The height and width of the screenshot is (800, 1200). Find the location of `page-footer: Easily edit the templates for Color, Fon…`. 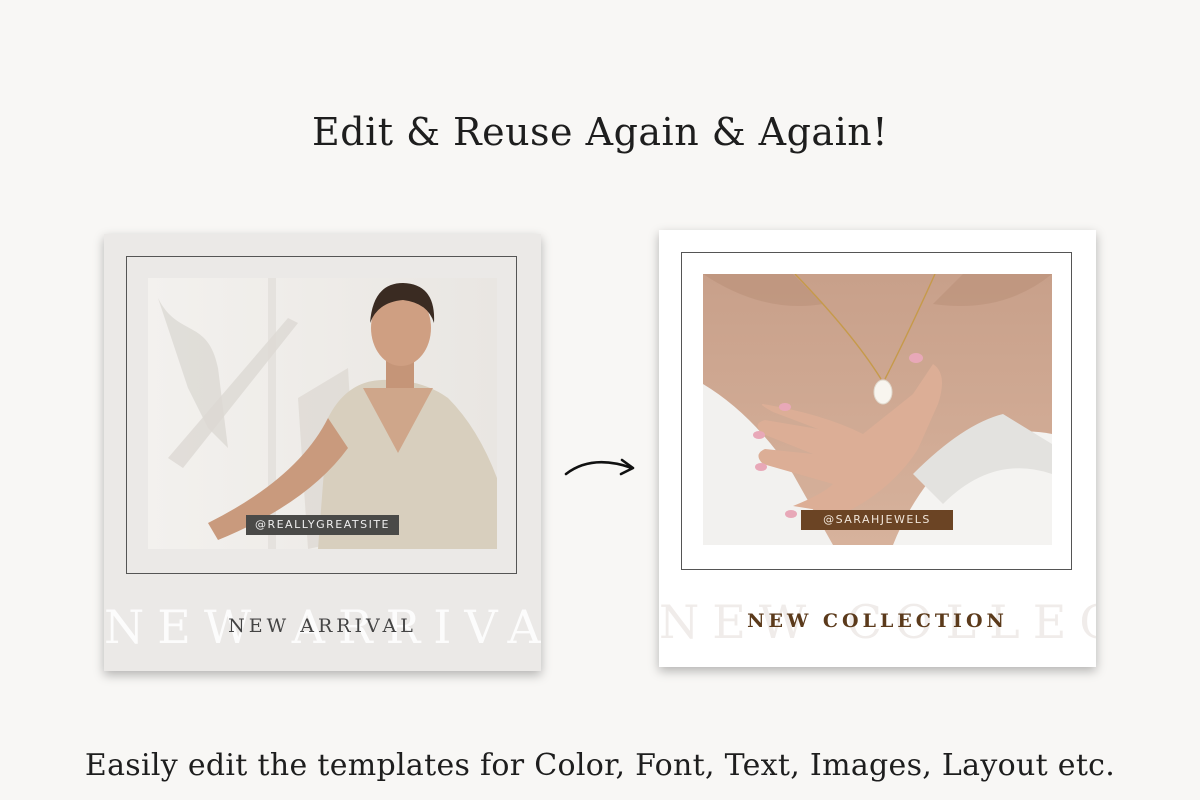

page-footer: Easily edit the templates for Color, Fon… is located at coordinates (600, 765).